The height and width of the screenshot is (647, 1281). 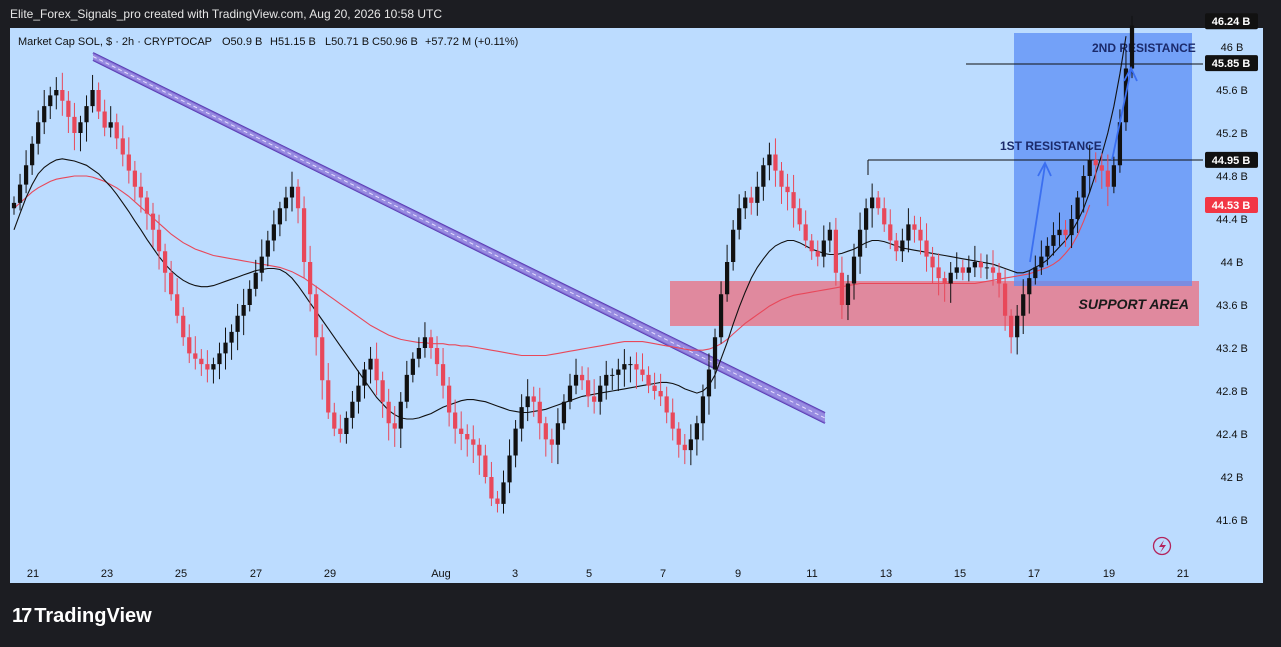 What do you see at coordinates (93, 616) in the screenshot?
I see `brand-text: TradingView` at bounding box center [93, 616].